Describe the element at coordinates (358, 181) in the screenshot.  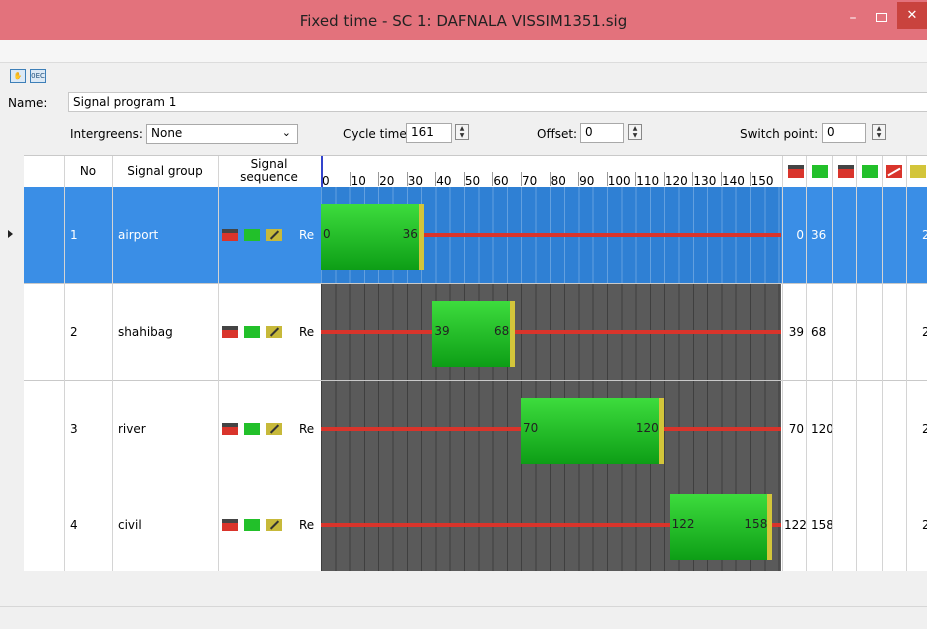
I see `tick-label: 10` at that location.